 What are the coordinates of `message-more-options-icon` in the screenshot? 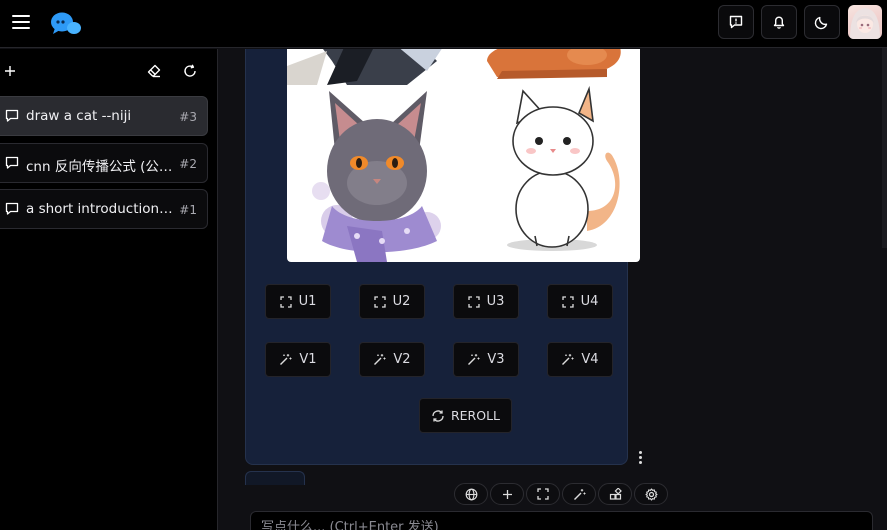 It's located at (640, 457).